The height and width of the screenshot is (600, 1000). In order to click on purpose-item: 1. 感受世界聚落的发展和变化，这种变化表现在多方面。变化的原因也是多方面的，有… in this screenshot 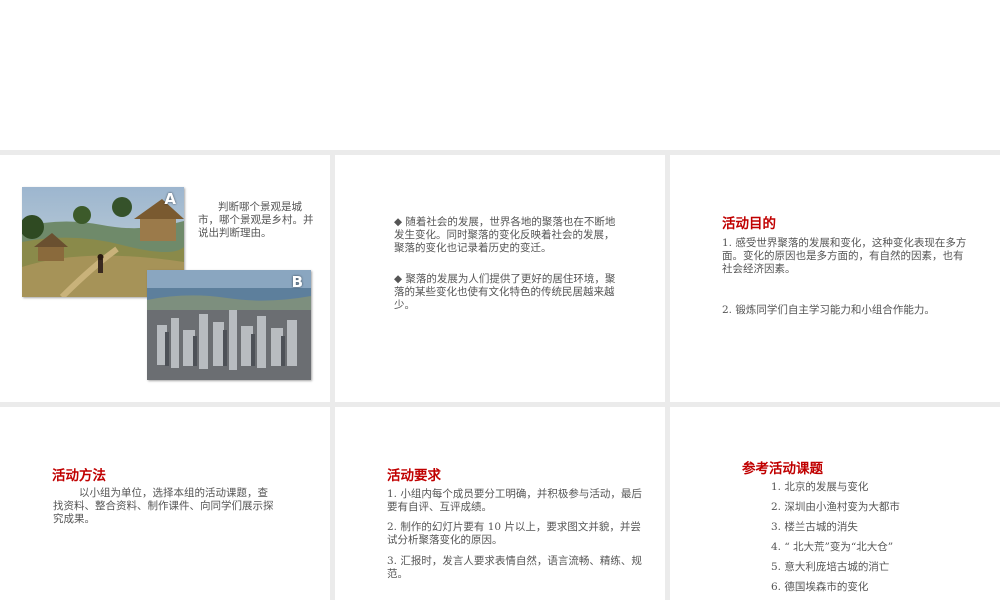, I will do `click(844, 256)`.